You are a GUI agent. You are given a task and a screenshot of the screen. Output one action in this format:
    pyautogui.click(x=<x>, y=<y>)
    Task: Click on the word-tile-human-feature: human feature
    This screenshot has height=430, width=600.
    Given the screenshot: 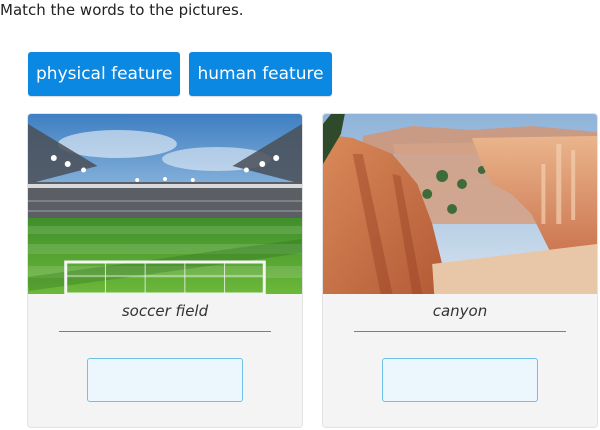 What is the action you would take?
    pyautogui.click(x=260, y=74)
    